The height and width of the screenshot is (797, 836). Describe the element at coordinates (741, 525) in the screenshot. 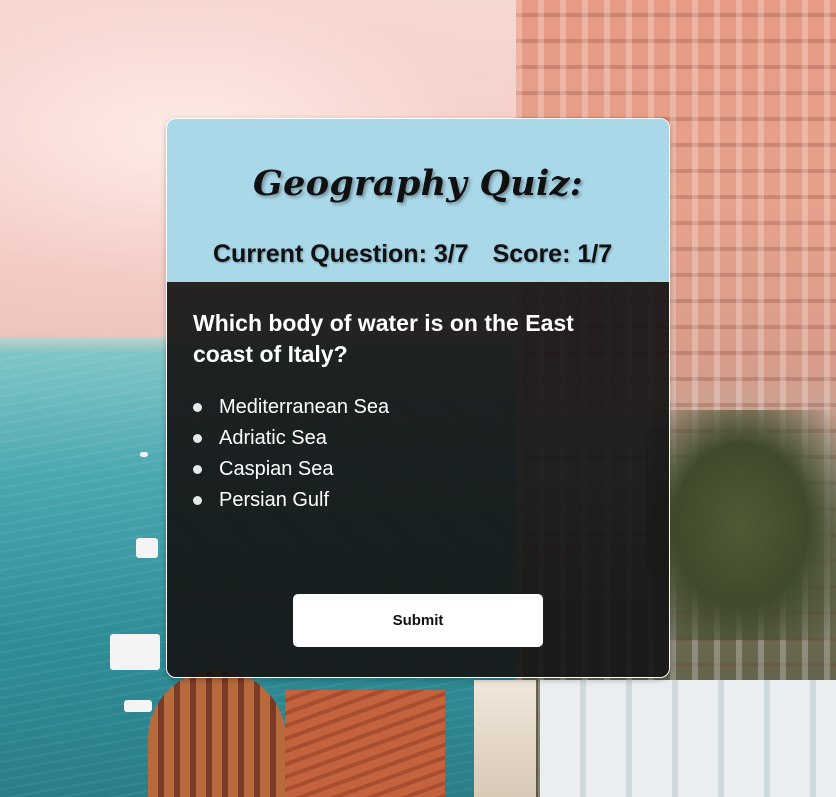

I see `trees` at that location.